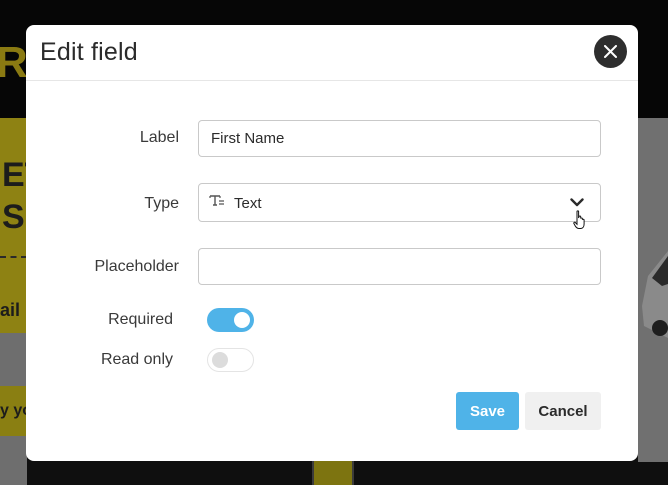 This screenshot has width=668, height=485. What do you see at coordinates (563, 411) in the screenshot?
I see `cancel-button: Cancel` at bounding box center [563, 411].